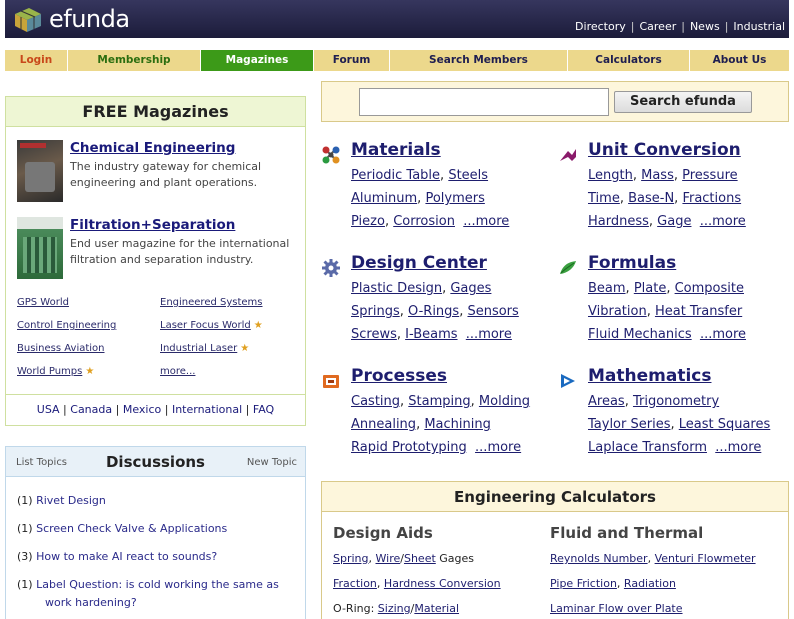  I want to click on link-usa: USA, so click(48, 409).